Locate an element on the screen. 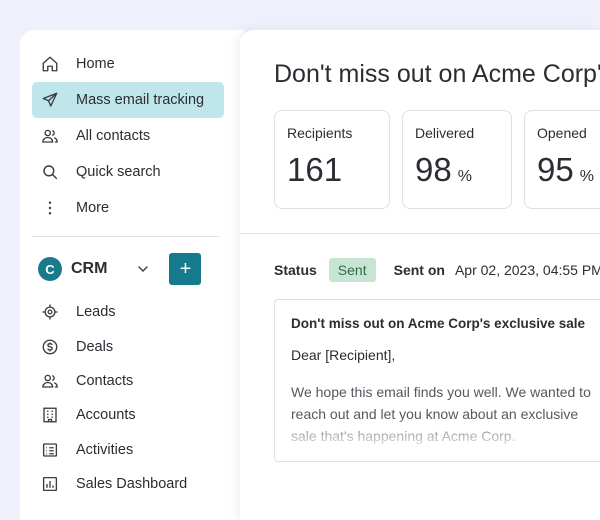 This screenshot has width=600, height=520. nav-item-contacts: Contacts is located at coordinates (128, 381).